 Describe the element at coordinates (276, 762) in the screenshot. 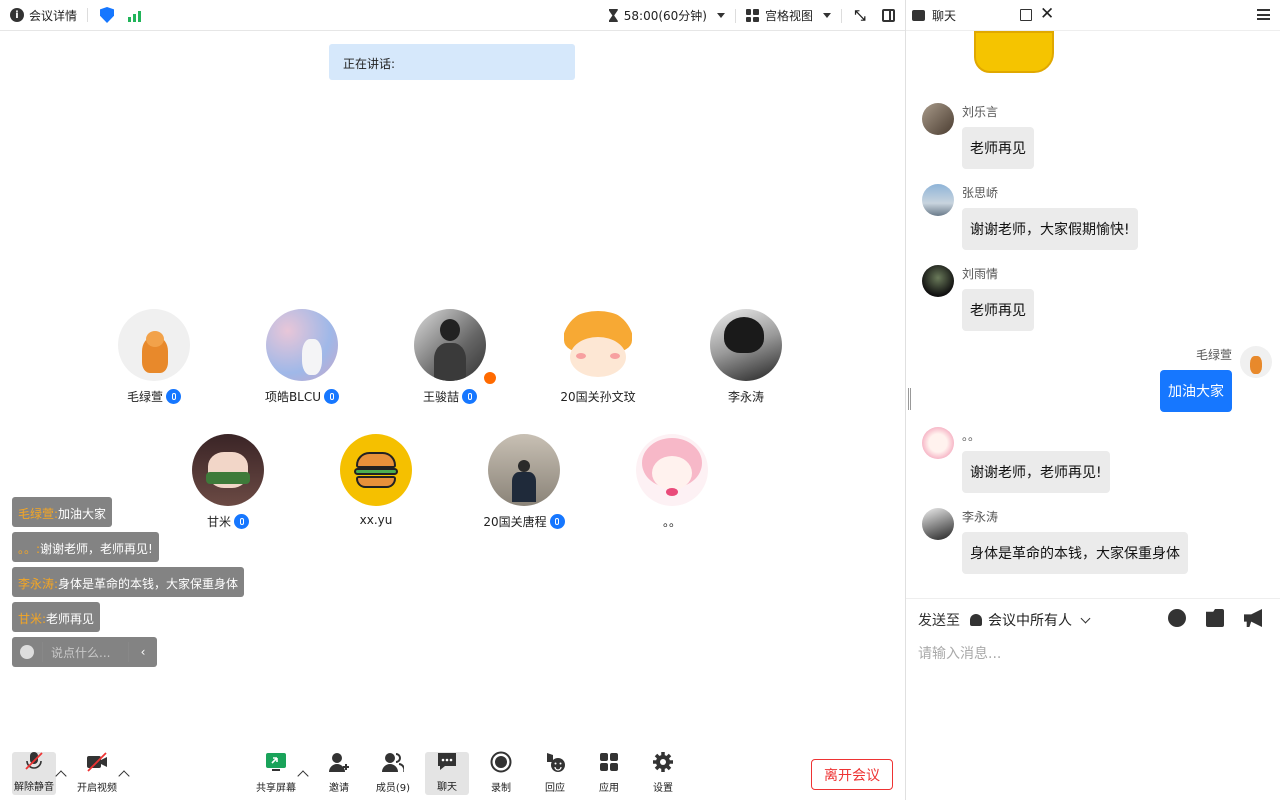

I see `share-screen-icon` at that location.